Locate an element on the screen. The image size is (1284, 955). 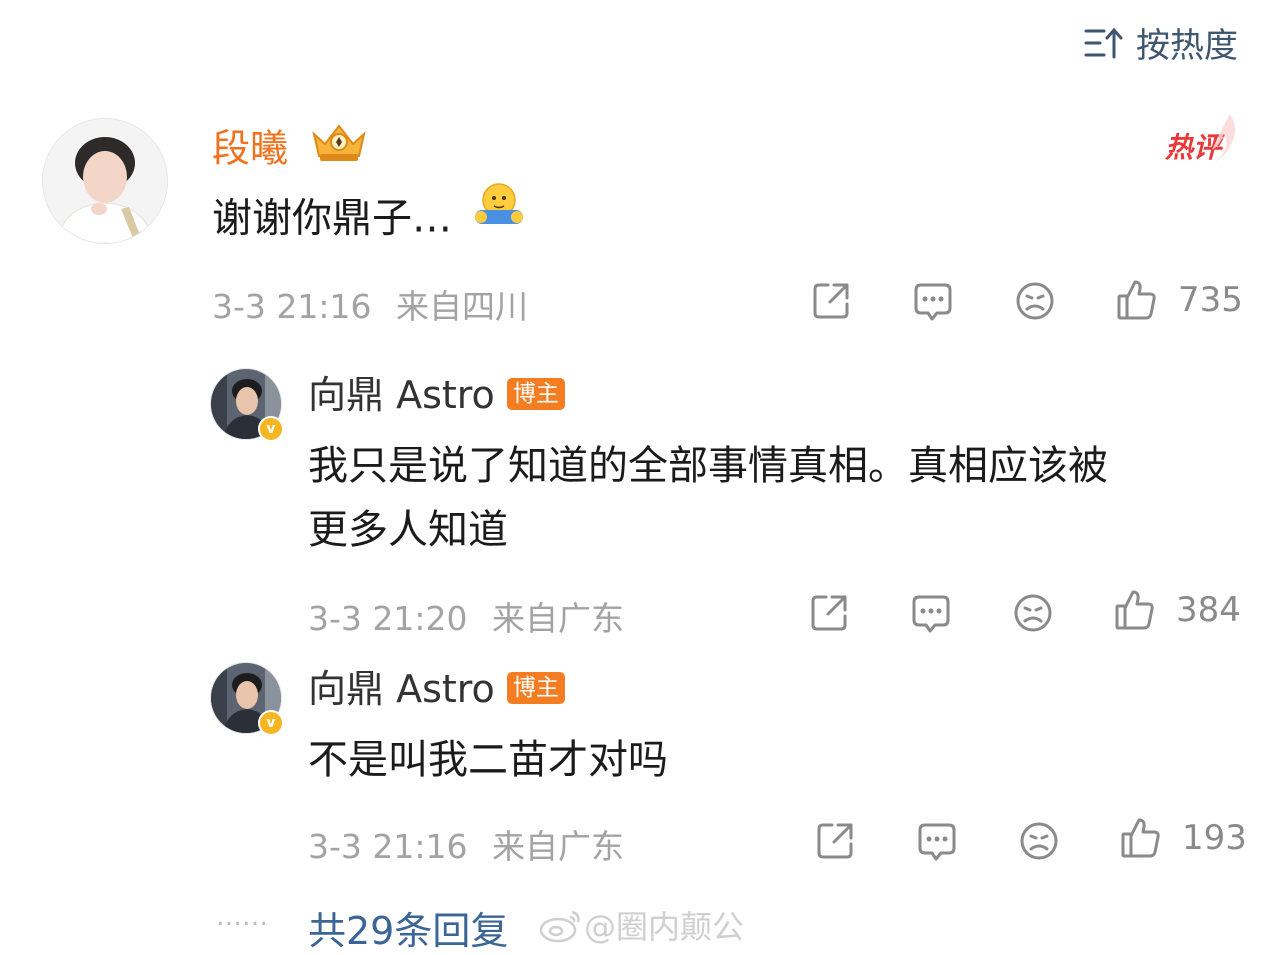
like-button: 193 is located at coordinates (1183, 838).